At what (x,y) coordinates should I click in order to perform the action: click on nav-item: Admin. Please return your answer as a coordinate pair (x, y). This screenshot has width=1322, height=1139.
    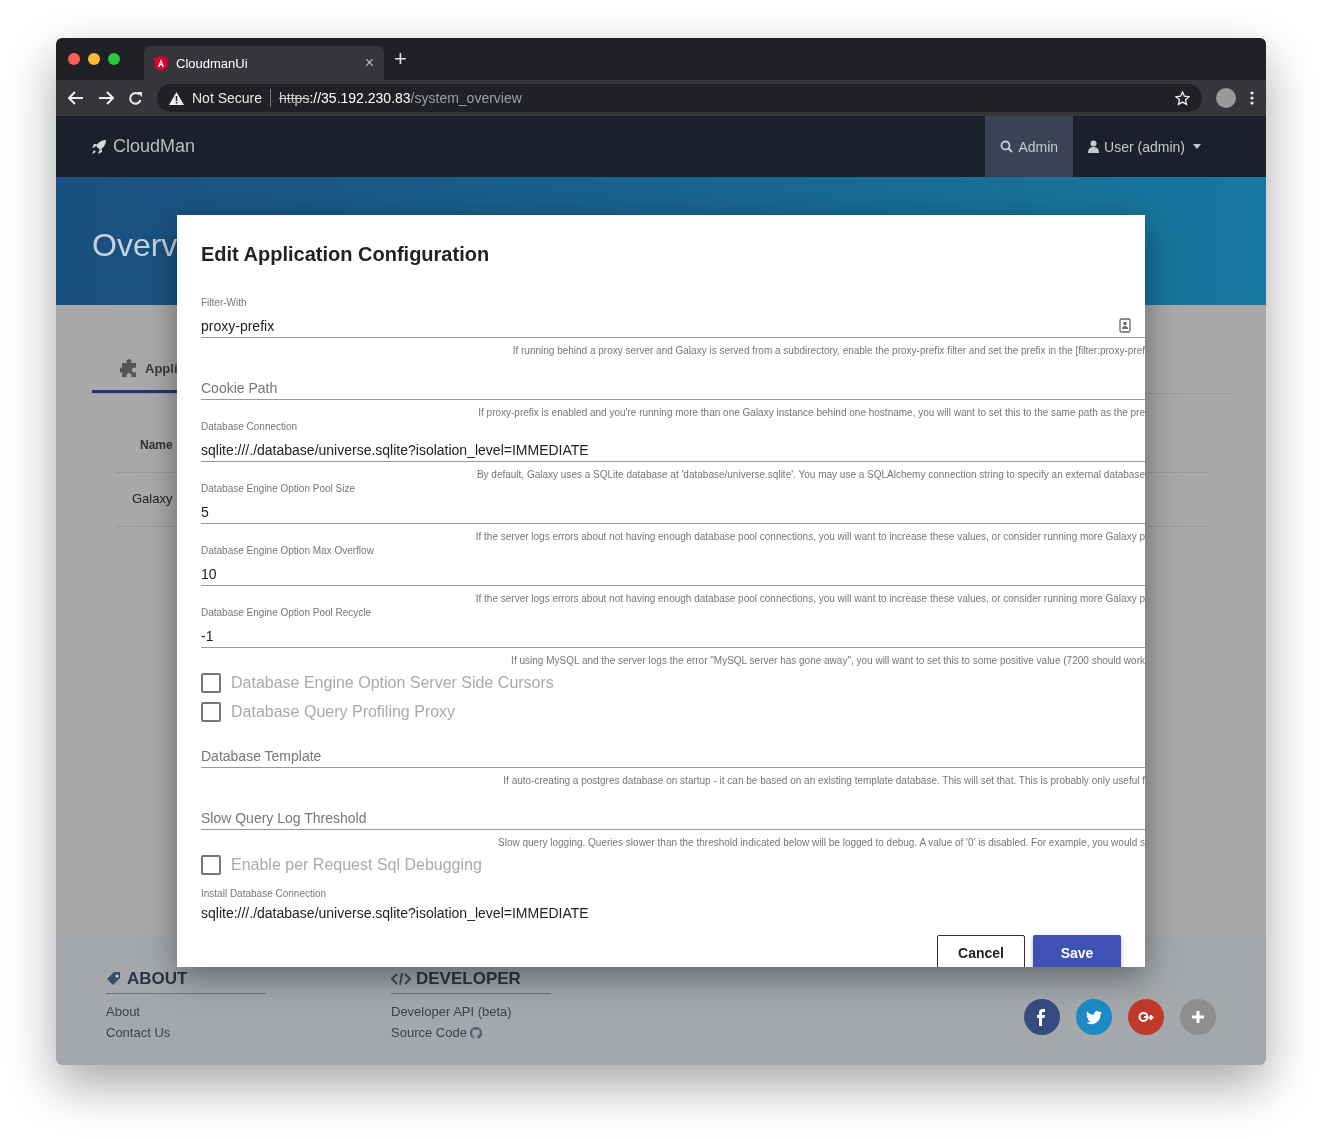
    Looking at the image, I should click on (1029, 146).